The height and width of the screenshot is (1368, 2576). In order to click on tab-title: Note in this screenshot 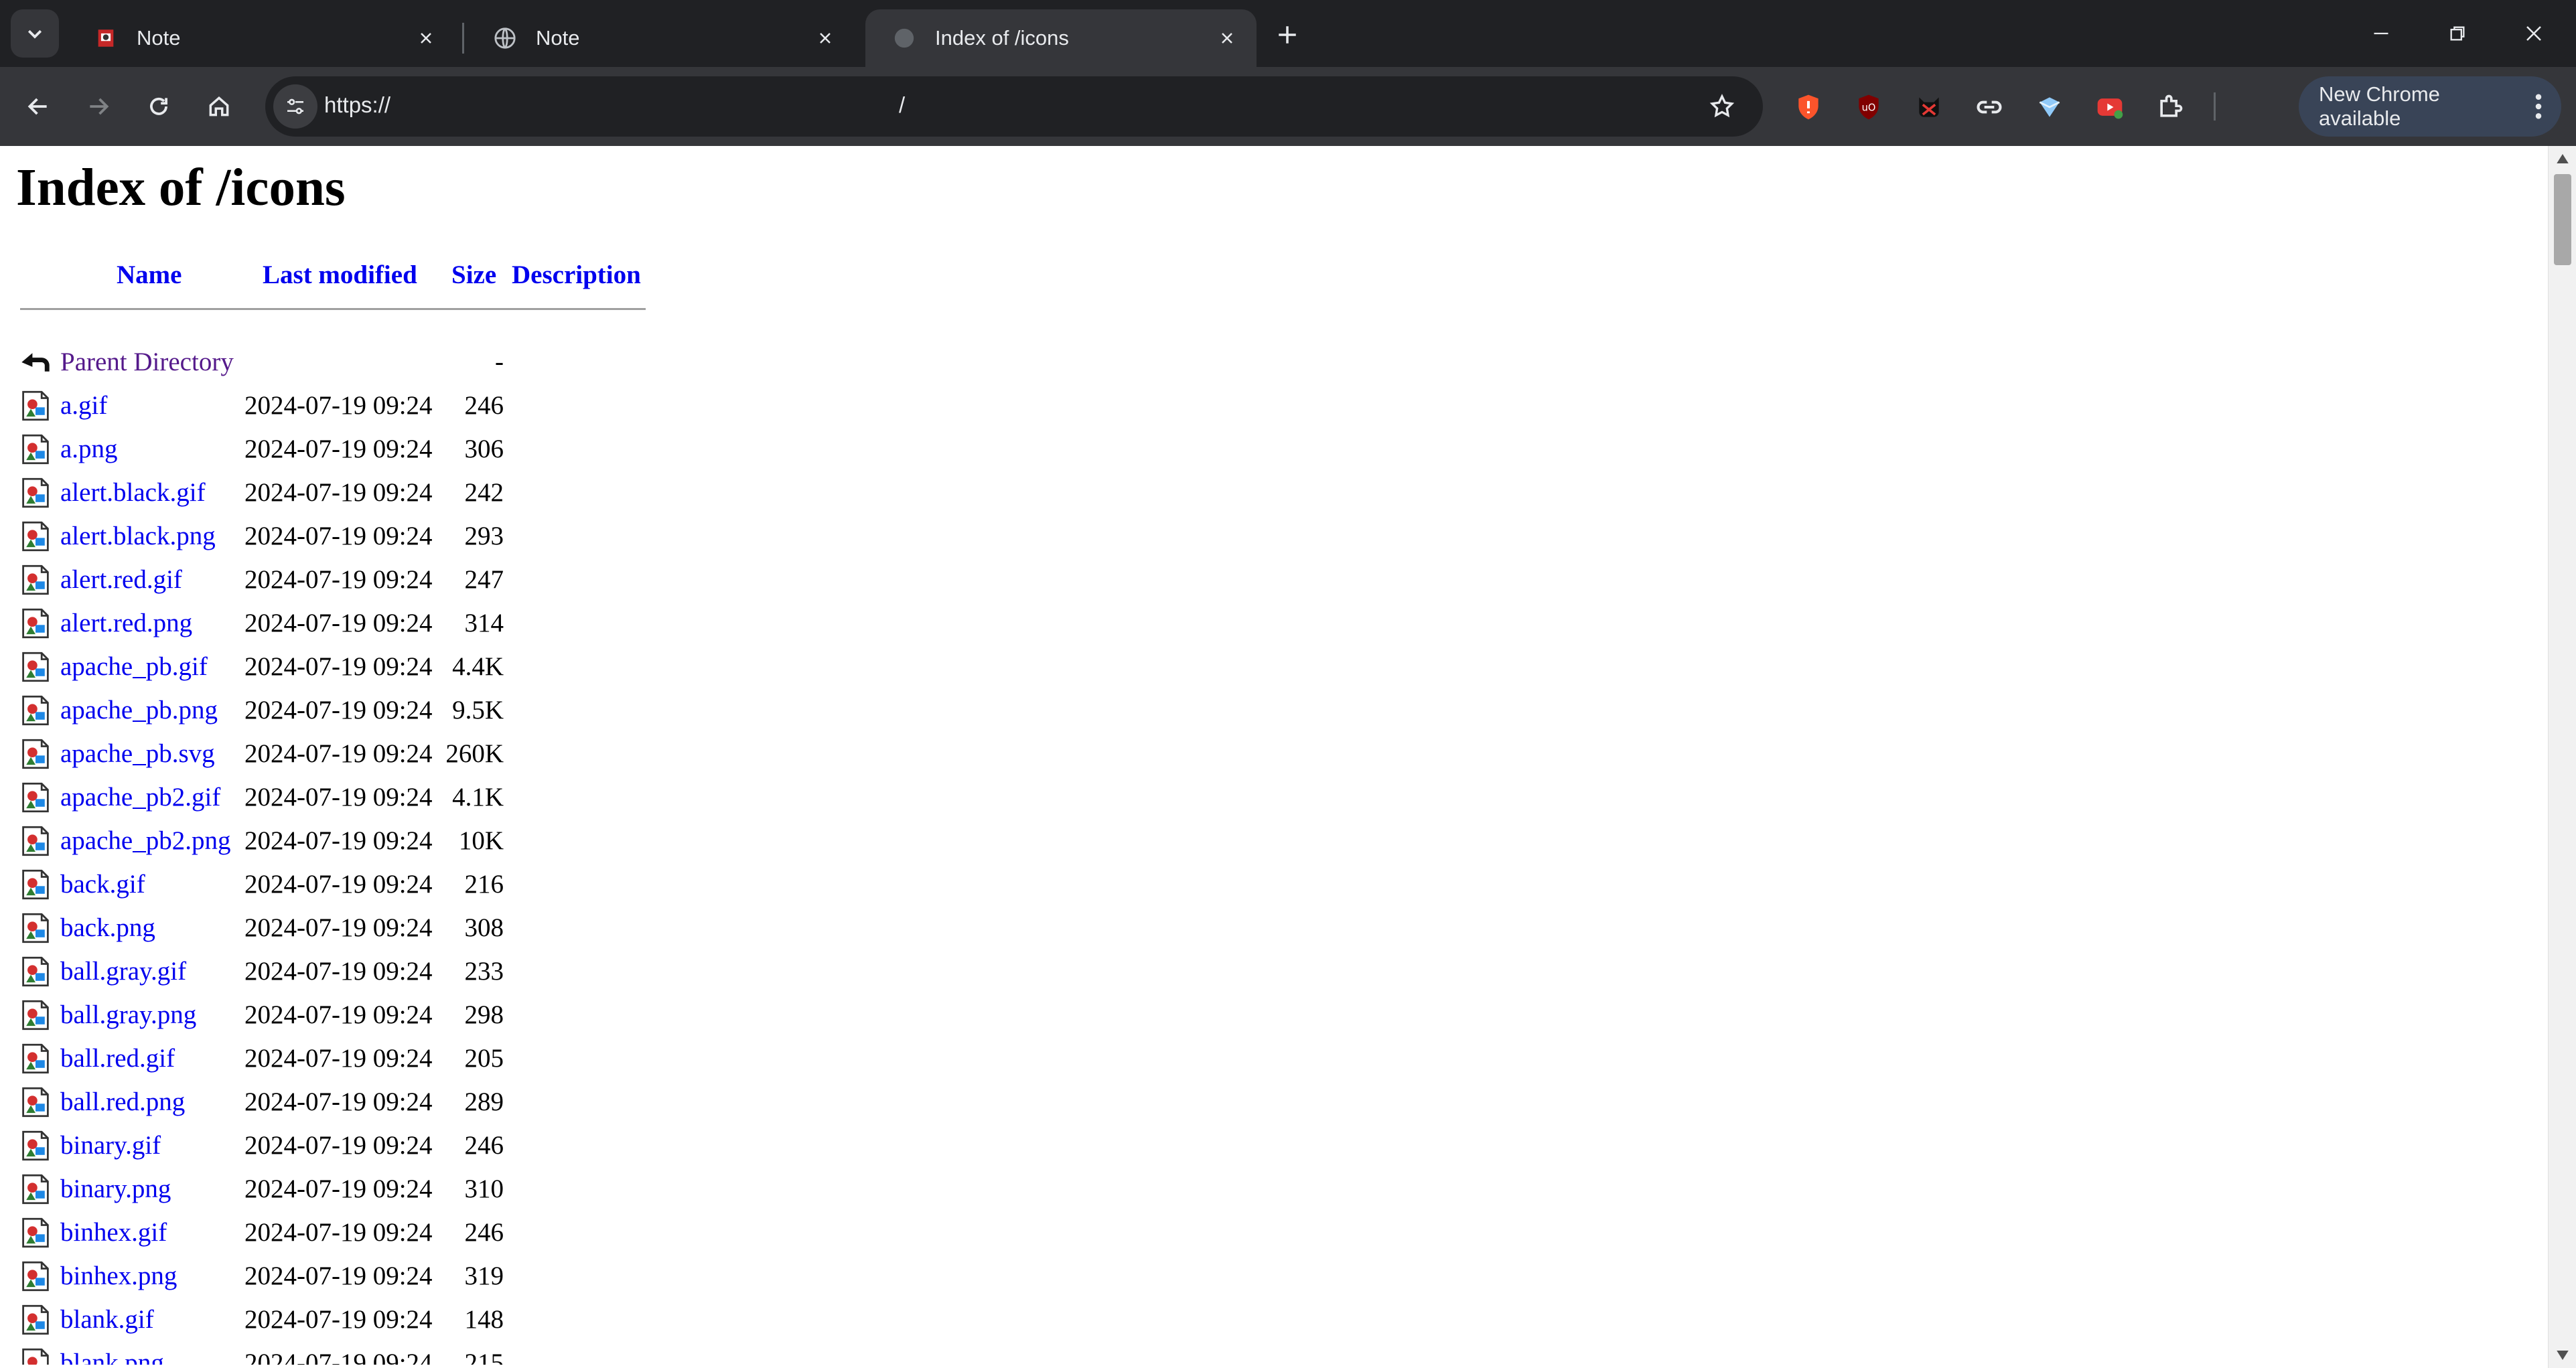, I will do `click(558, 38)`.